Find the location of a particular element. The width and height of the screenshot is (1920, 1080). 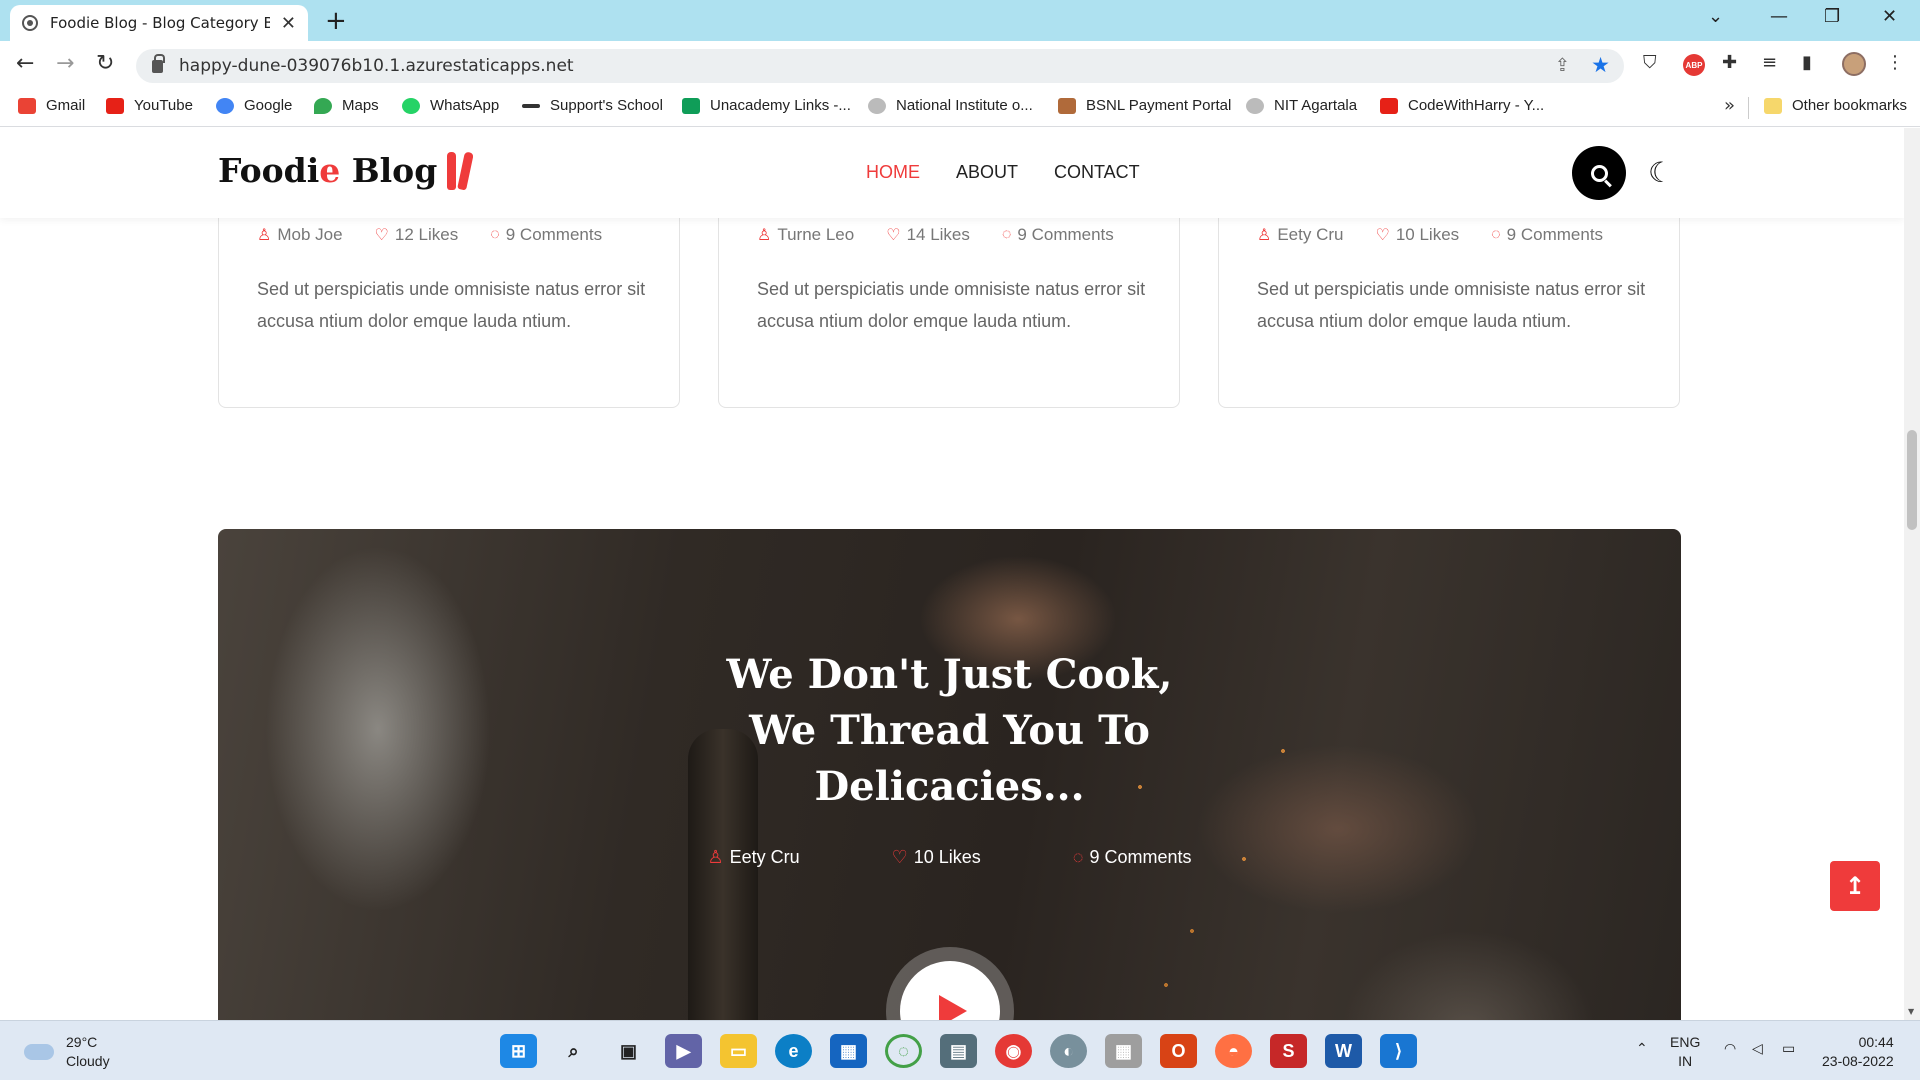

file-explorer-icon: ▭ is located at coordinates (738, 1051).